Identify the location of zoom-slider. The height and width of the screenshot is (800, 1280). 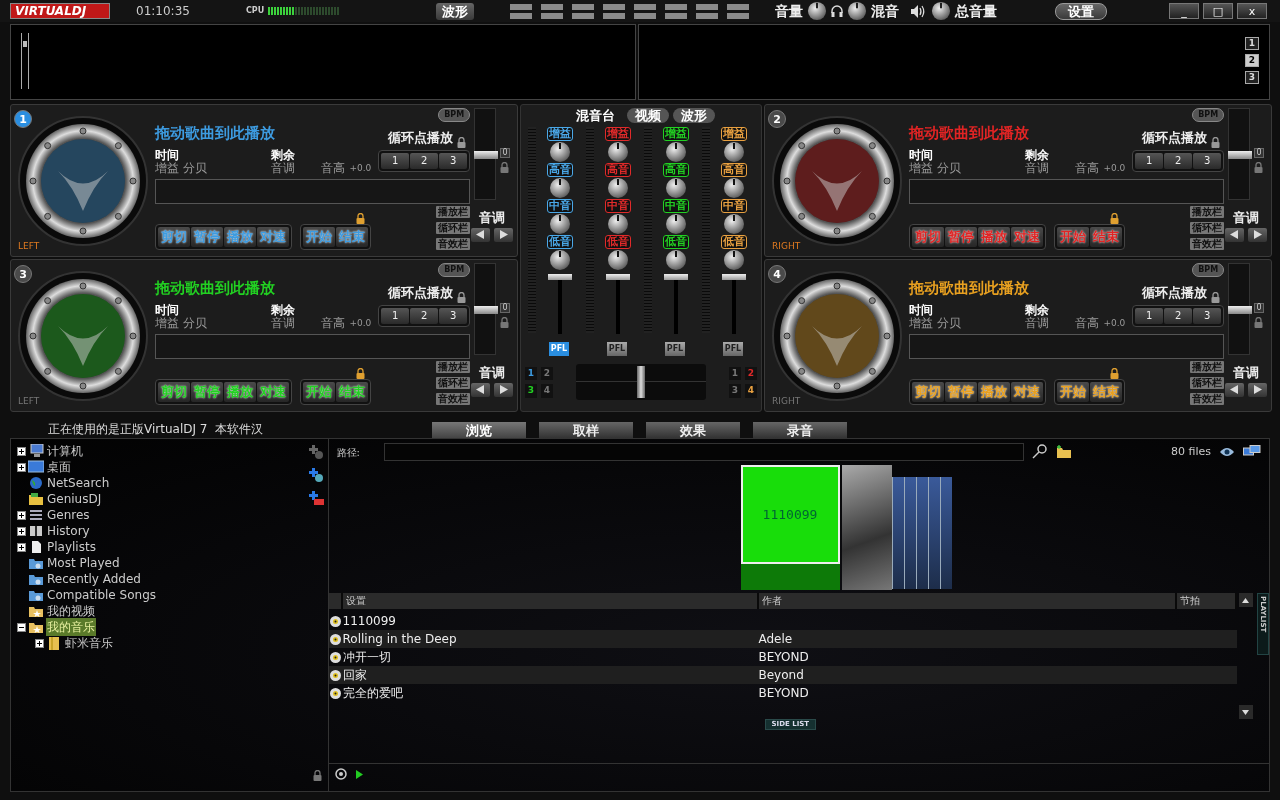
(25, 61).